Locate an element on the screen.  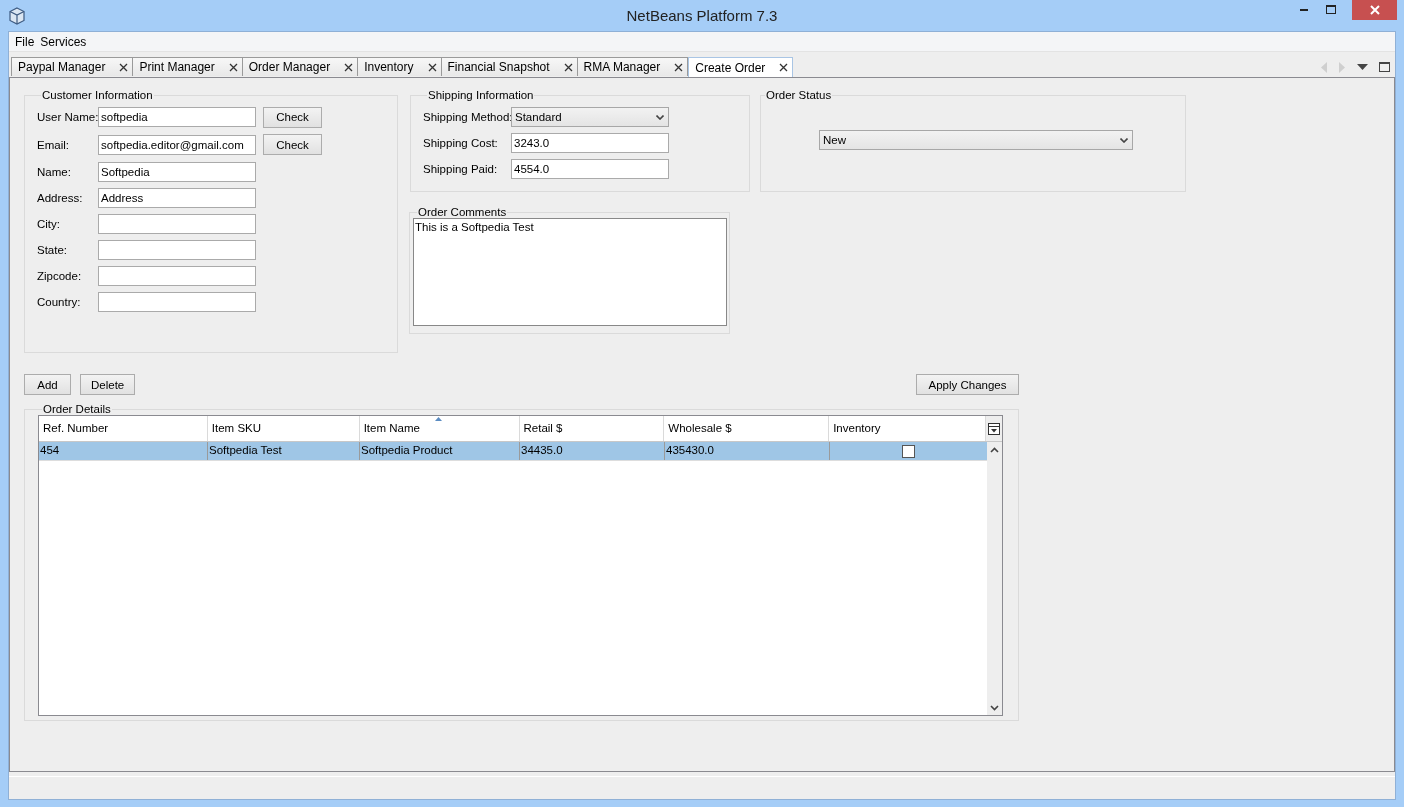
field-label: Country: is located at coordinates (59, 302).